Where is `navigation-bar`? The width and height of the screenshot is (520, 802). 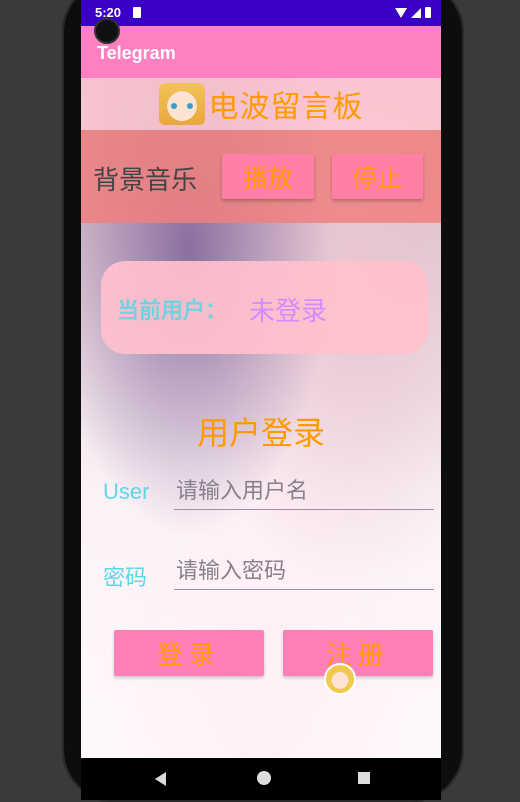 navigation-bar is located at coordinates (261, 779).